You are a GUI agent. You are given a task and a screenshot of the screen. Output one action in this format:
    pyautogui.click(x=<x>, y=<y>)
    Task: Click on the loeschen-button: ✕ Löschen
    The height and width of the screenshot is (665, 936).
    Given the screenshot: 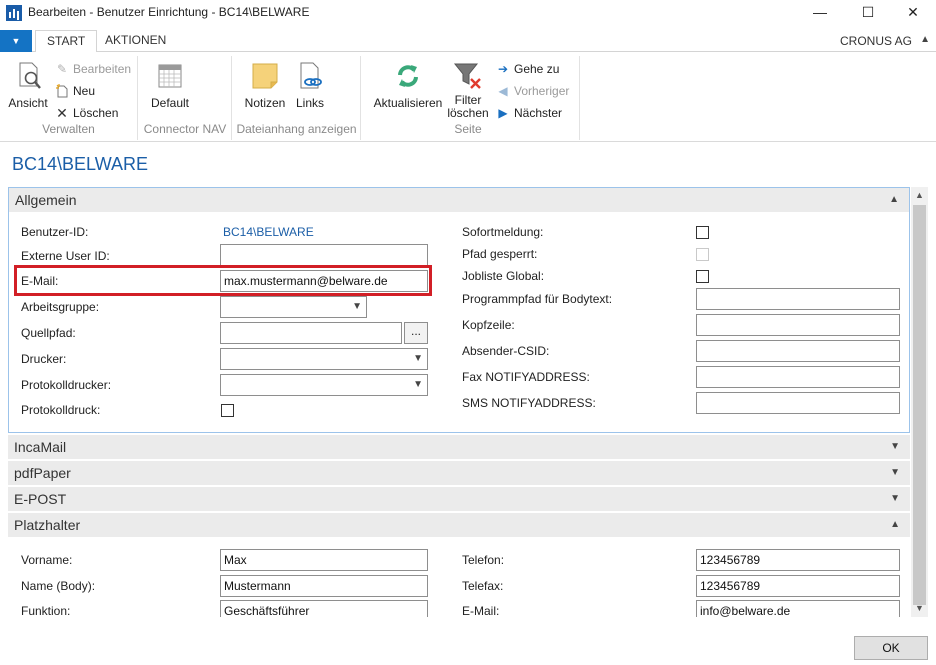 What is the action you would take?
    pyautogui.click(x=86, y=113)
    